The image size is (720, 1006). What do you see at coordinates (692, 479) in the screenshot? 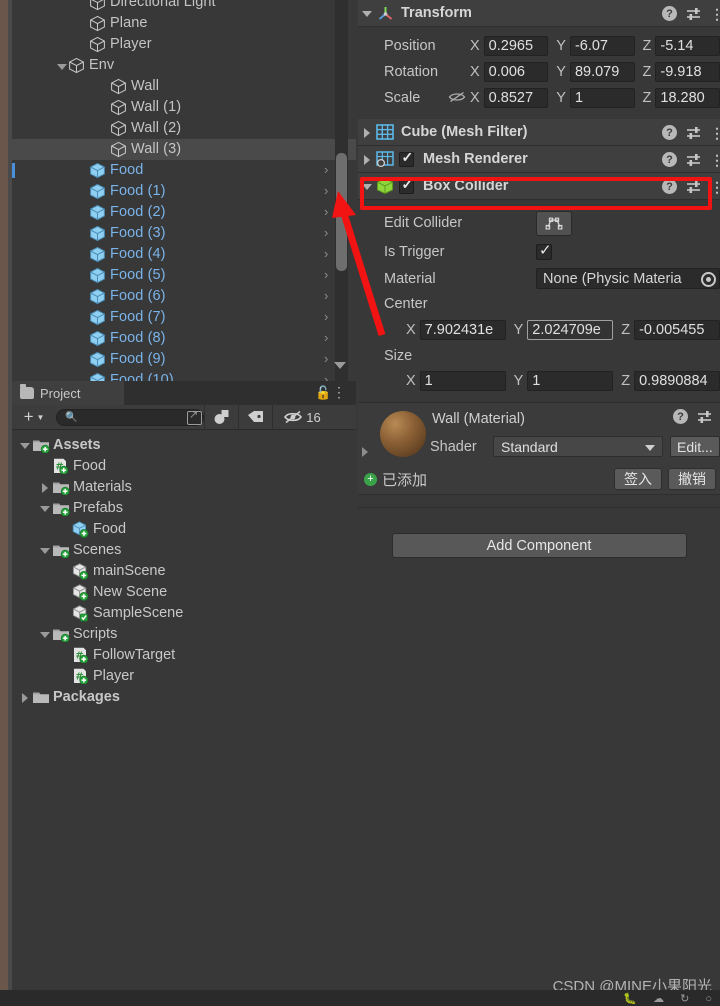
I see `revert-button: 撤销` at bounding box center [692, 479].